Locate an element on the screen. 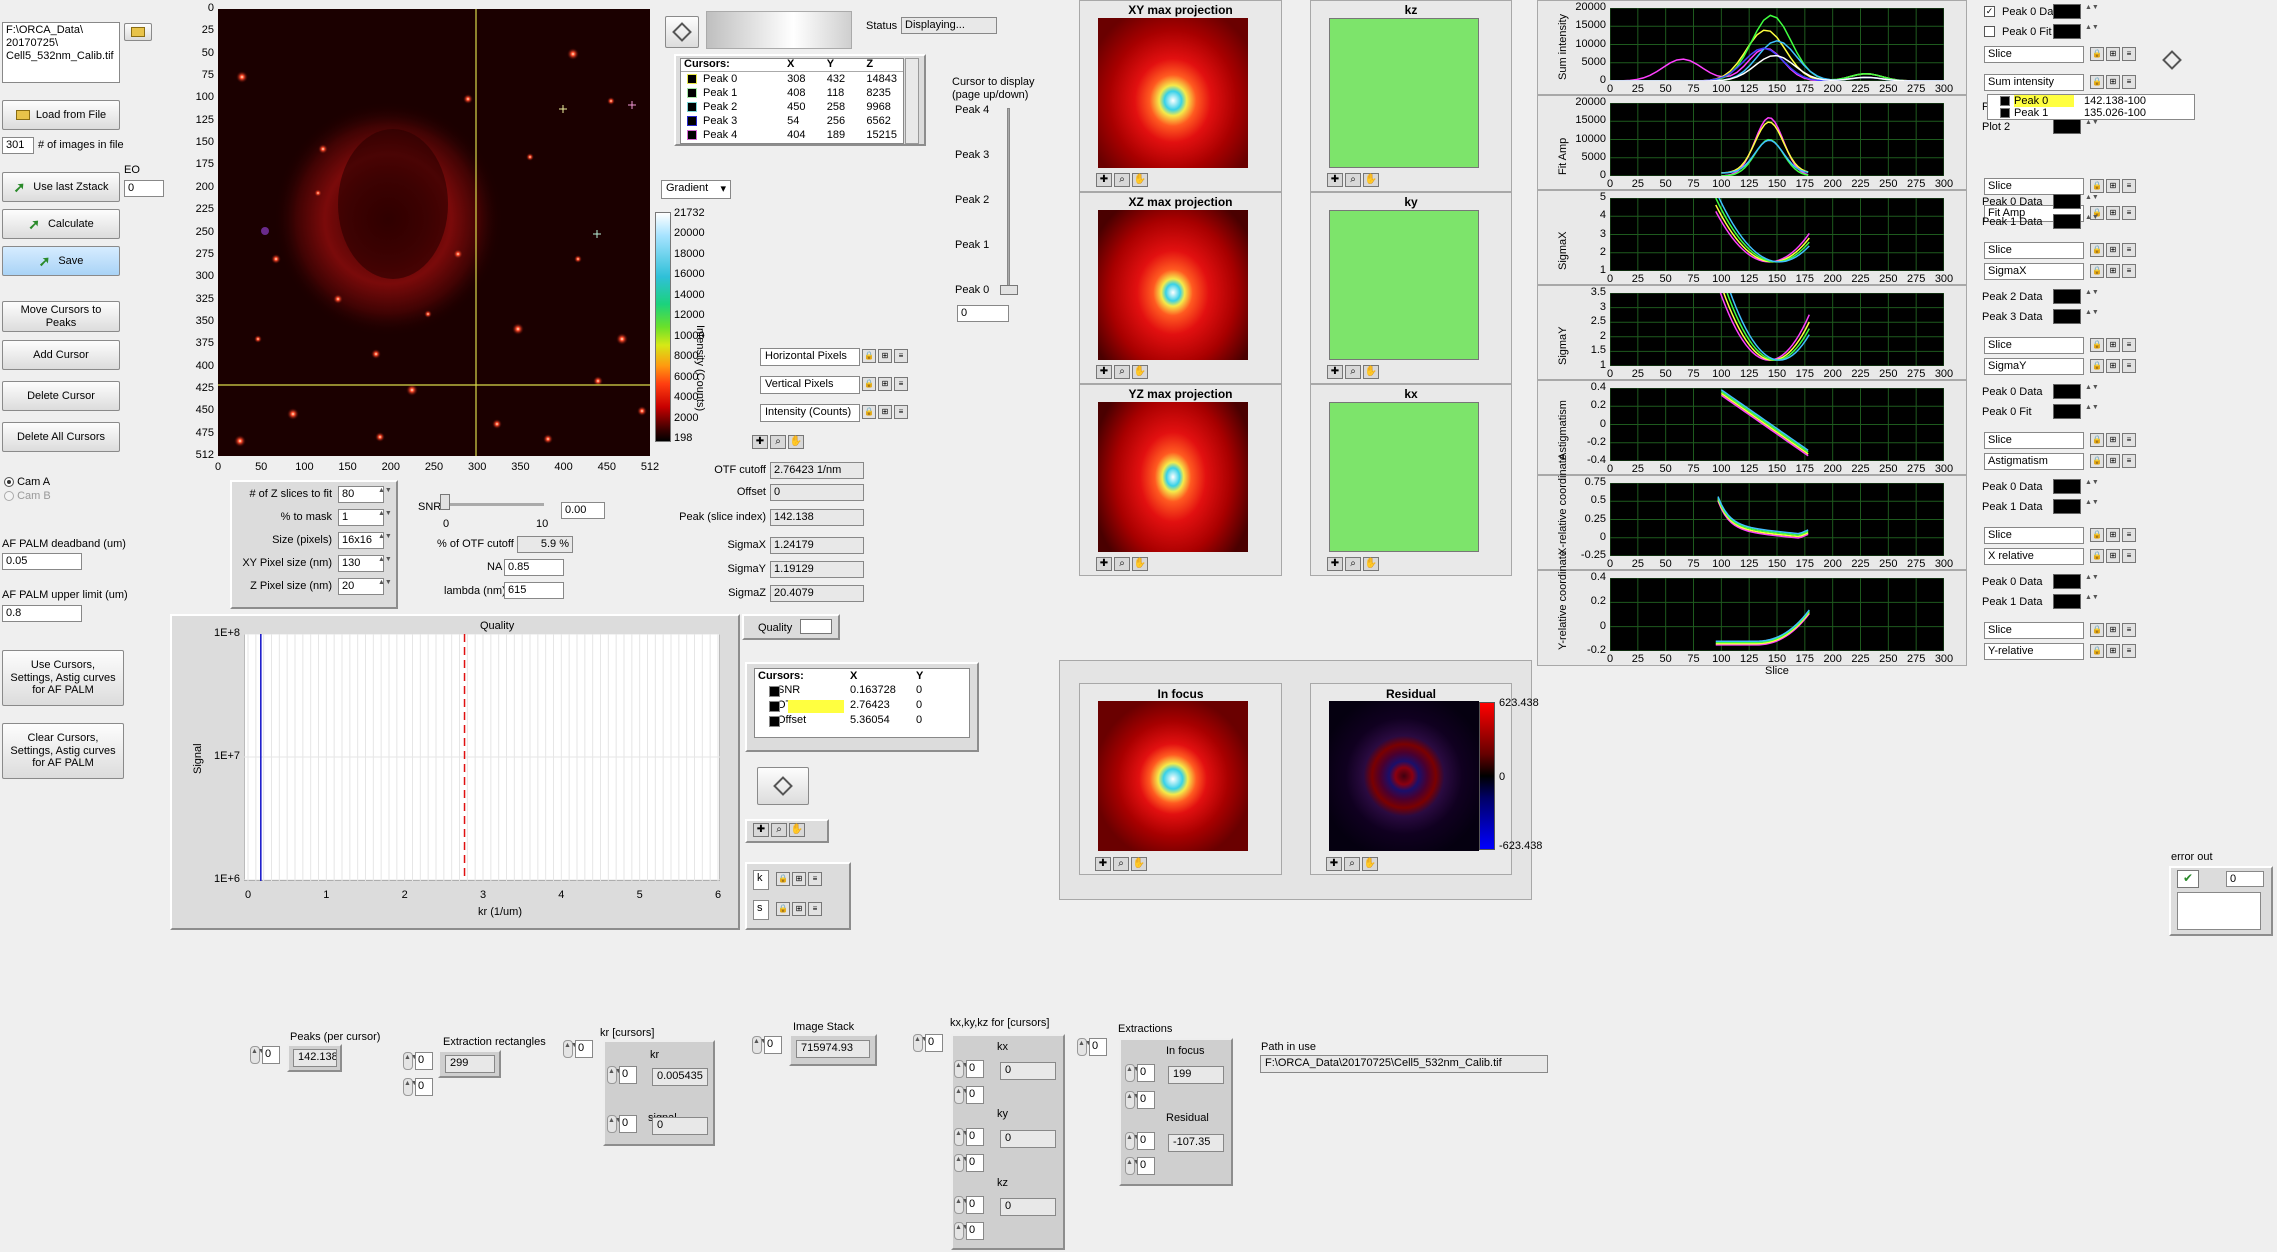 Image resolution: width=2277 pixels, height=1252 pixels. navigation-pad-button is located at coordinates (682, 32).